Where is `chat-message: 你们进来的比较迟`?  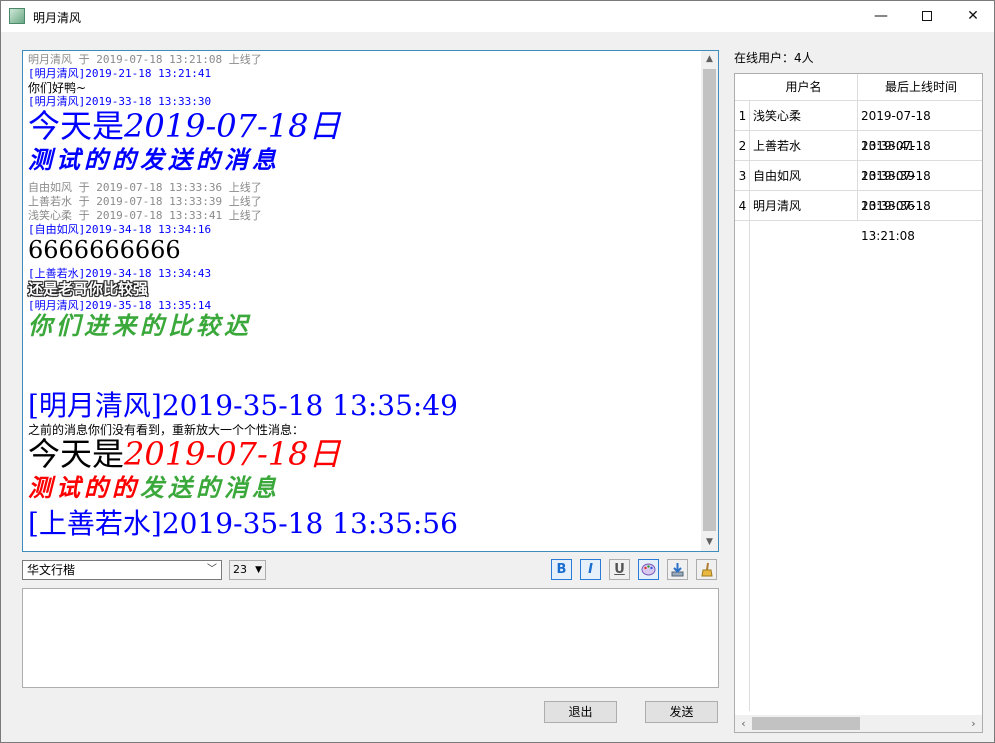 chat-message: 你们进来的比较迟 is located at coordinates (140, 325).